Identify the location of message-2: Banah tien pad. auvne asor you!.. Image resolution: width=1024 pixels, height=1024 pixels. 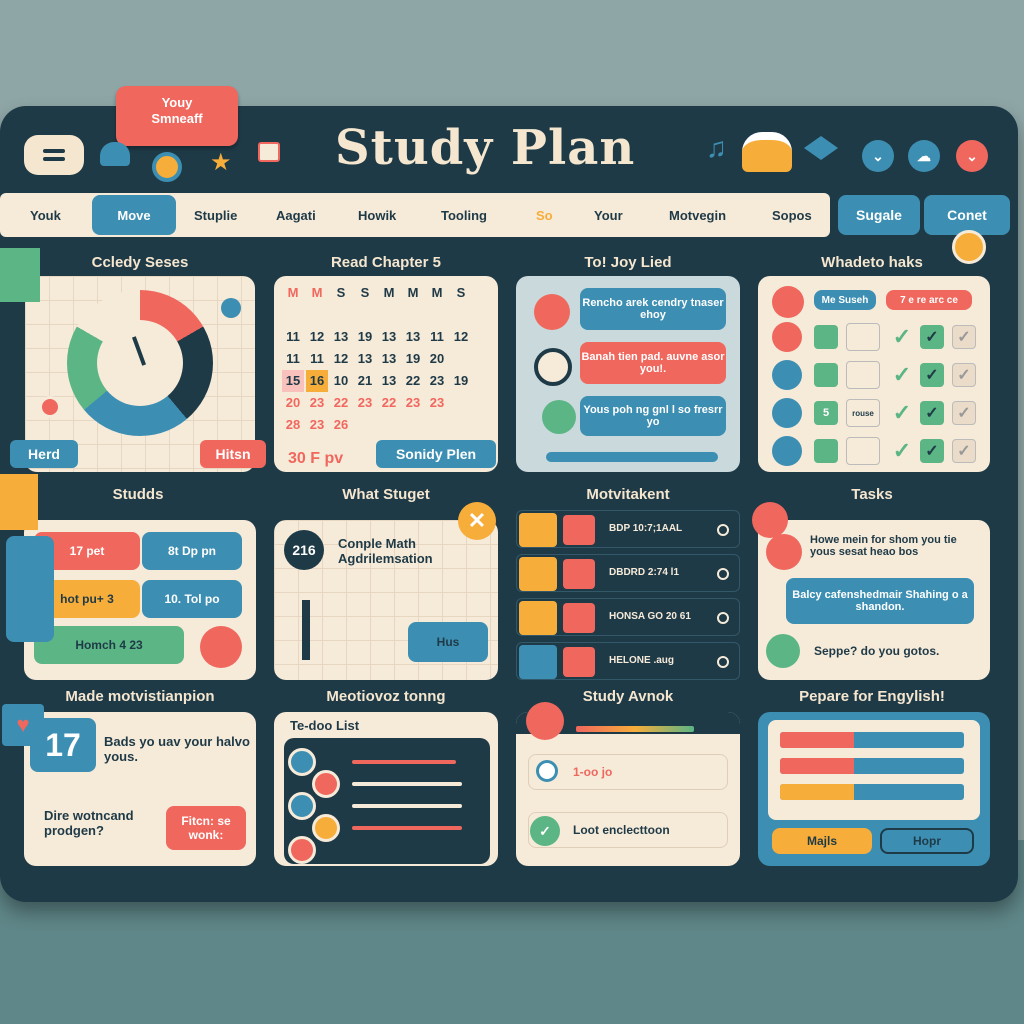
(653, 363).